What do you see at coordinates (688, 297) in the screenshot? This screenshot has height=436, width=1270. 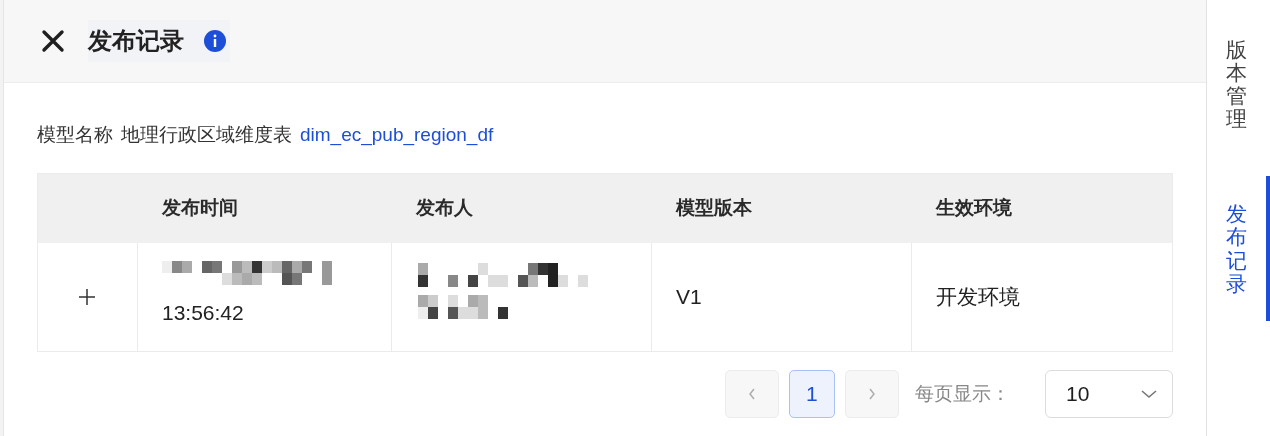 I see `table-cell-text: V1` at bounding box center [688, 297].